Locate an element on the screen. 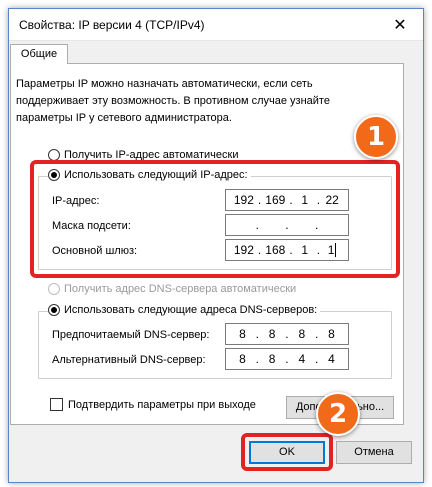 This screenshot has height=487, width=432. adns-octet-3: 4 is located at coordinates (302, 359).